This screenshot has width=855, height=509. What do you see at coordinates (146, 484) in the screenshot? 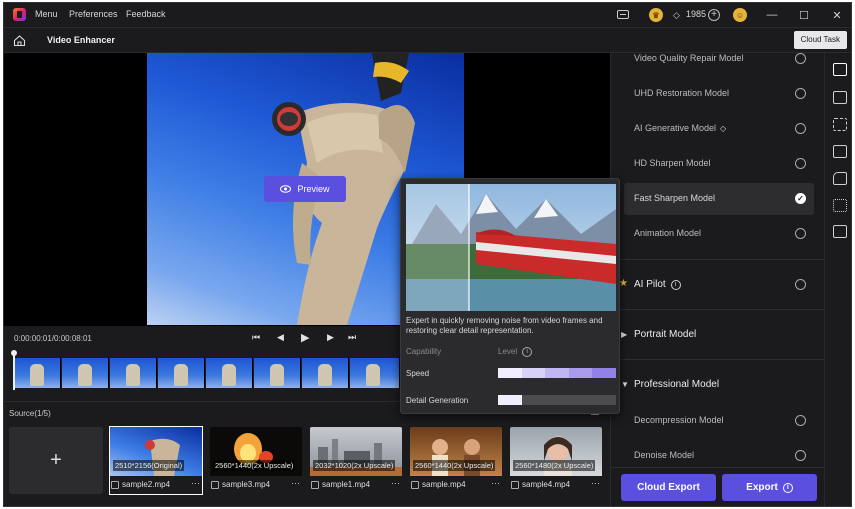
I see `file-name: sample2.mp4` at bounding box center [146, 484].